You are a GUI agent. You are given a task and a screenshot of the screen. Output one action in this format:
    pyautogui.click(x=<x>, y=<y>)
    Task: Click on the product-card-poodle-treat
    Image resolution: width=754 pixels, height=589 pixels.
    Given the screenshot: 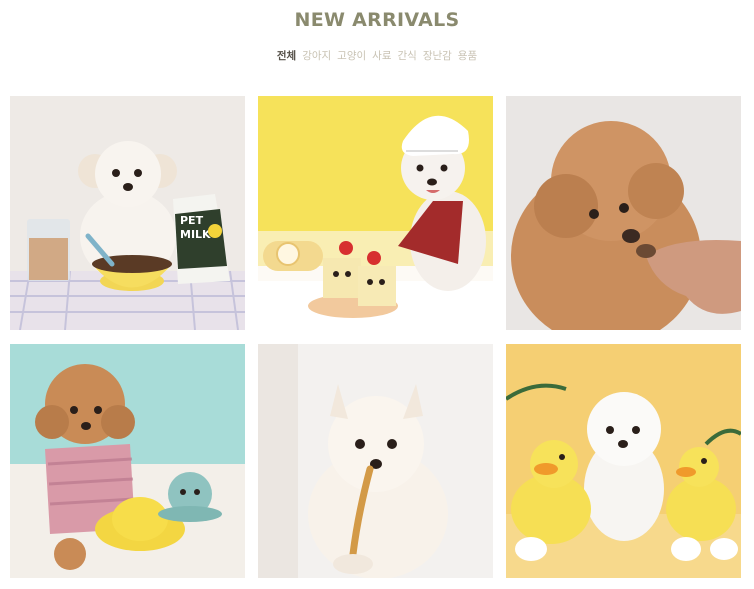 What is the action you would take?
    pyautogui.click(x=623, y=213)
    